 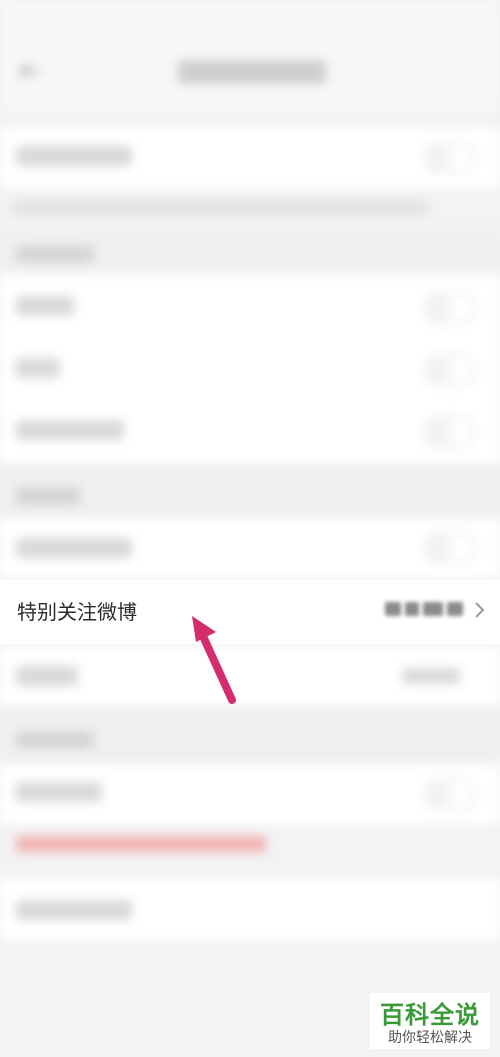 I want to click on watermark-logo: 百科全说 助你轻松解决, so click(x=430, y=1021).